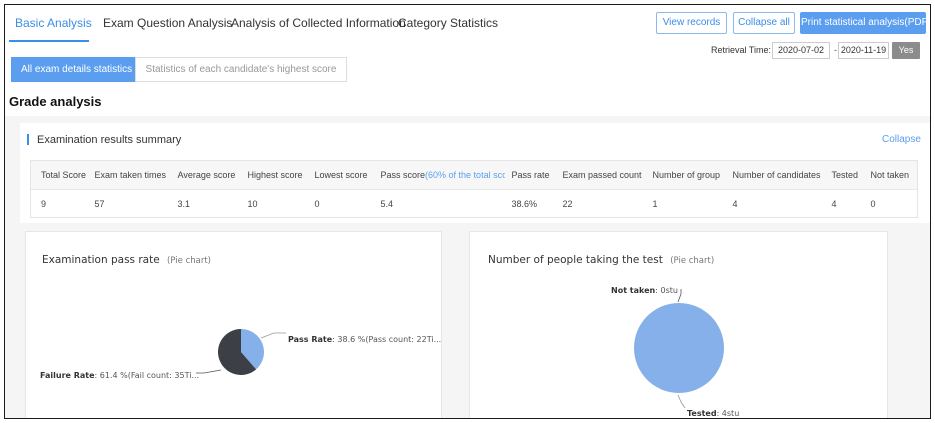 The width and height of the screenshot is (935, 423). I want to click on tab-category-statistics: Category Statistics, so click(448, 23).